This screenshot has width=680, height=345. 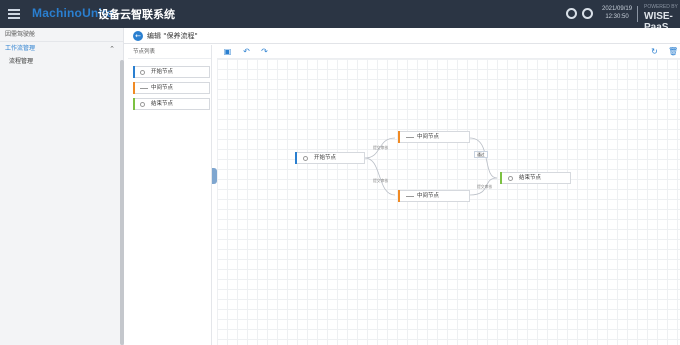 What do you see at coordinates (380, 176) in the screenshot?
I see `edge-start-mid2` at bounding box center [380, 176].